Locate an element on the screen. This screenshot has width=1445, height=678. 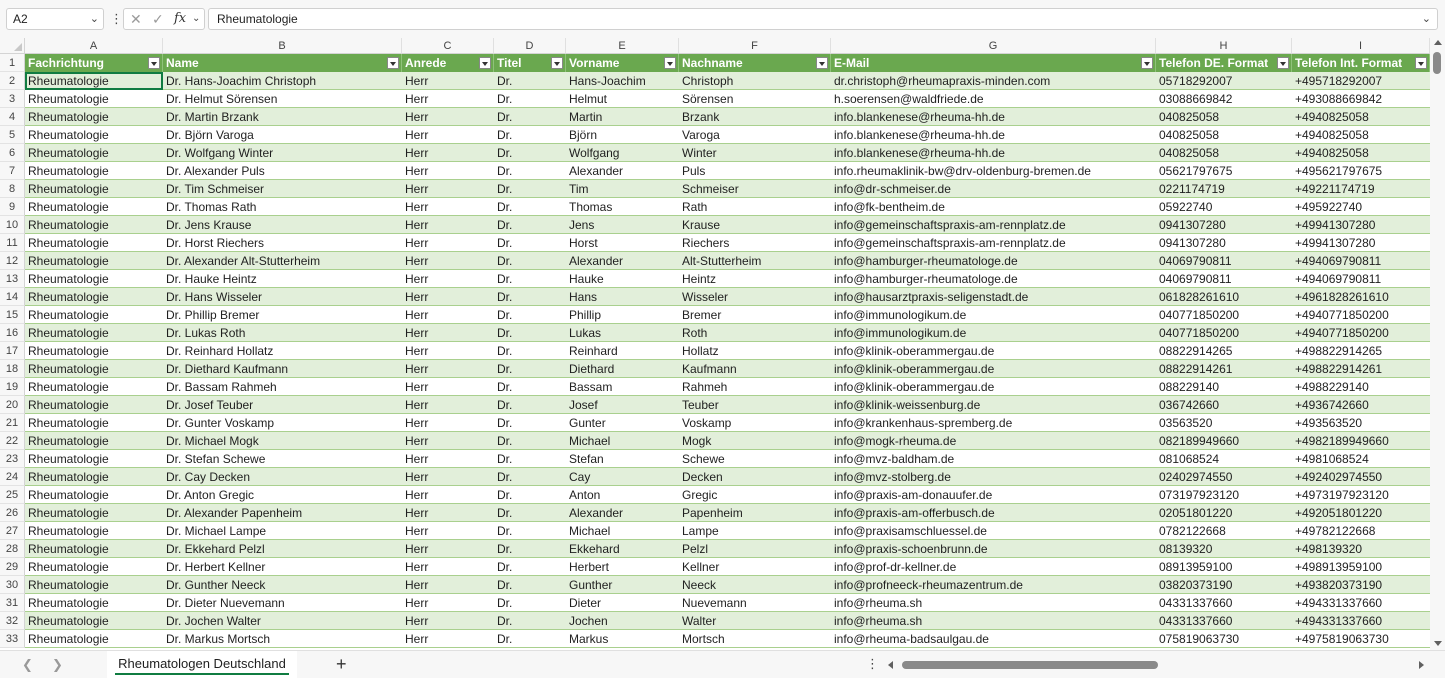
table-cell: 08139320 is located at coordinates (1224, 549).